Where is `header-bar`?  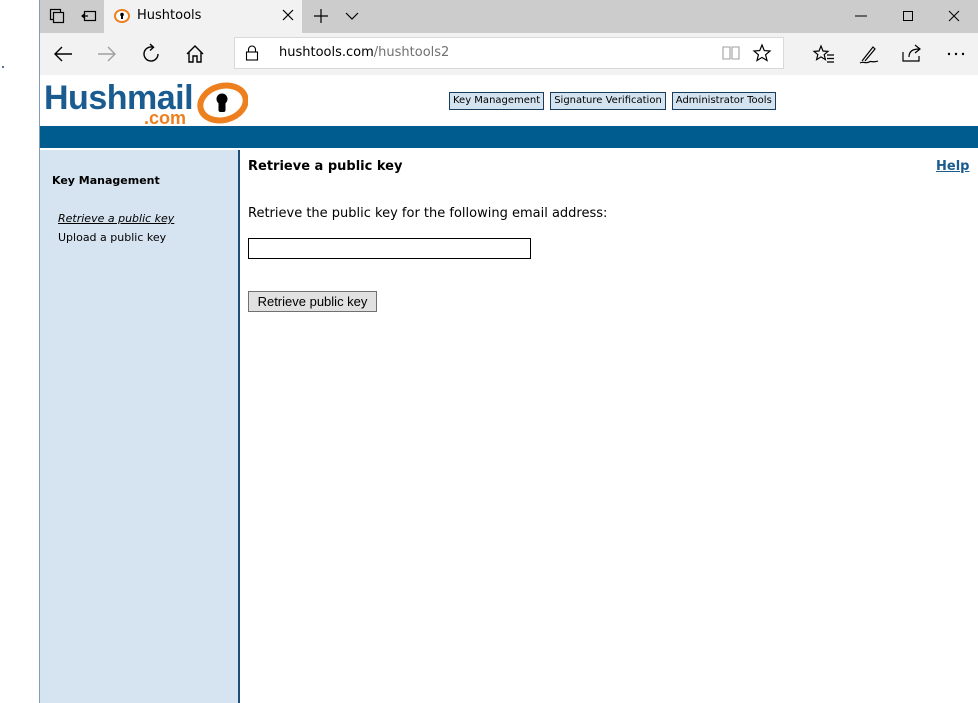
header-bar is located at coordinates (509, 137).